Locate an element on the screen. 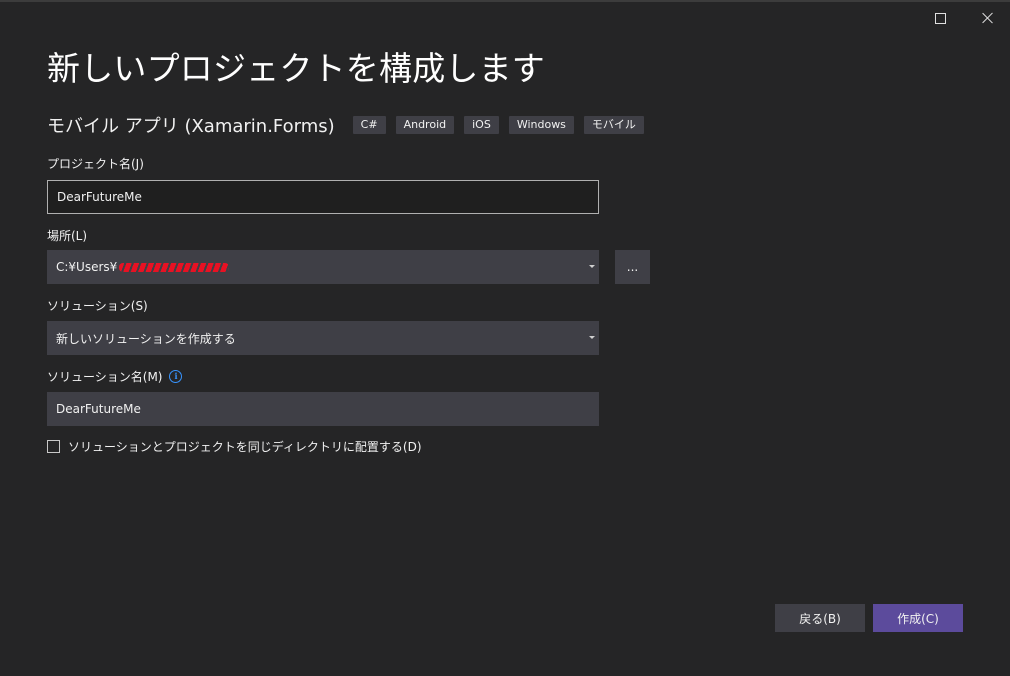 This screenshot has height=676, width=1010. project-name-input: DearFutureMe is located at coordinates (323, 197).